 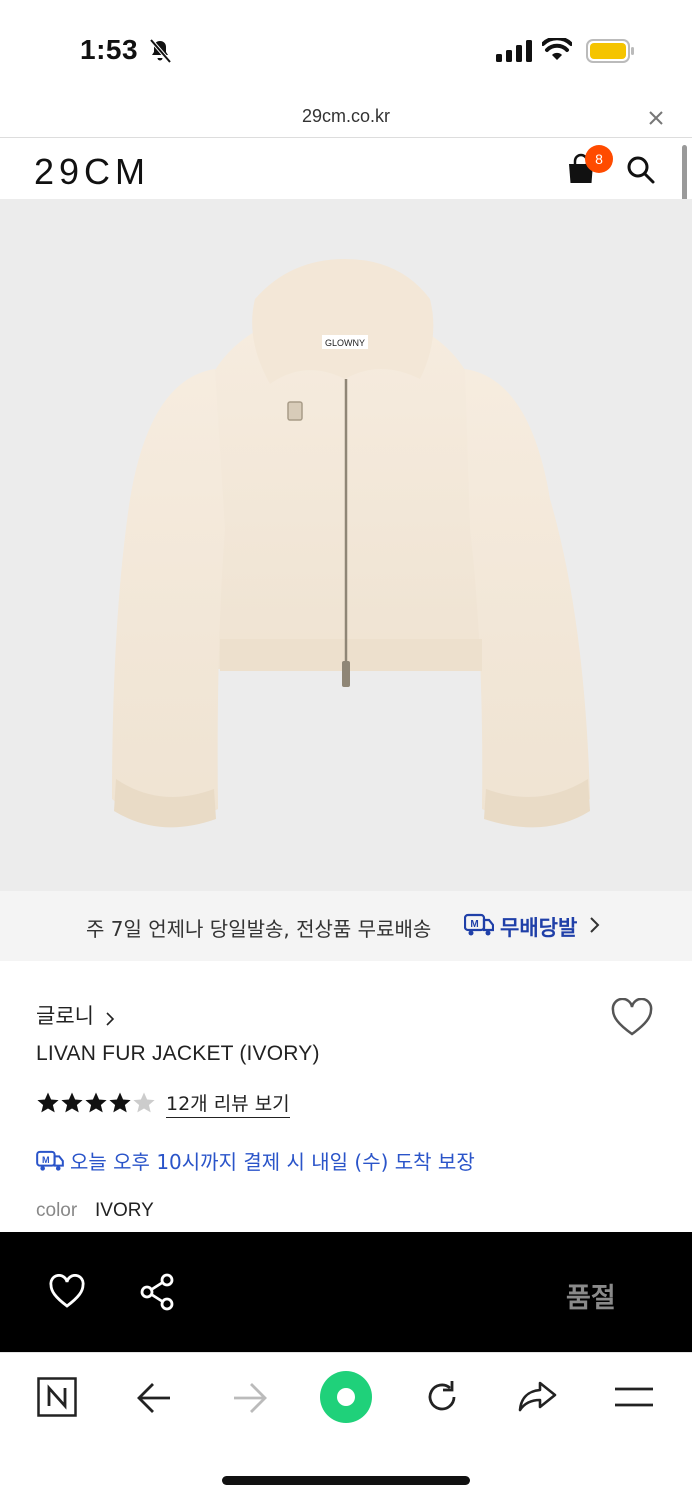 I want to click on shipping-banner: 주 7일 언제나 당일발송, 전상품 무료배송 M 무배당발, so click(x=346, y=926).